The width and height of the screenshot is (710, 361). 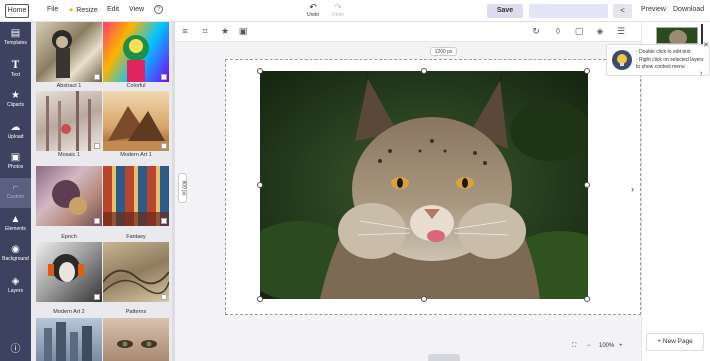 I want to click on nav-elements: ▲ Elements, so click(x=15, y=223).